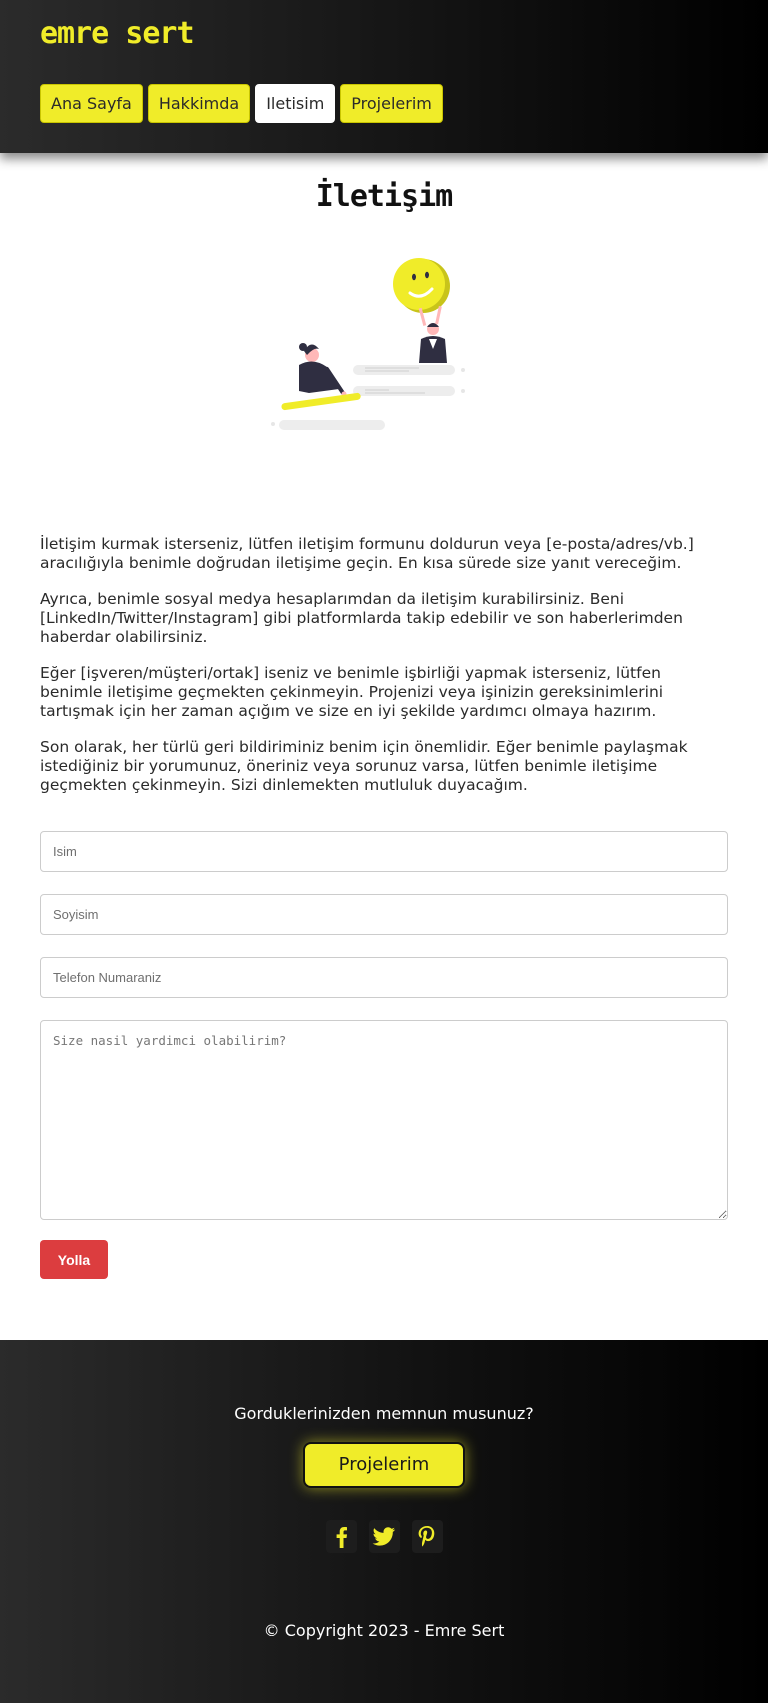 Image resolution: width=768 pixels, height=1703 pixels. Describe the element at coordinates (384, 1120) in the screenshot. I see `message-field` at that location.